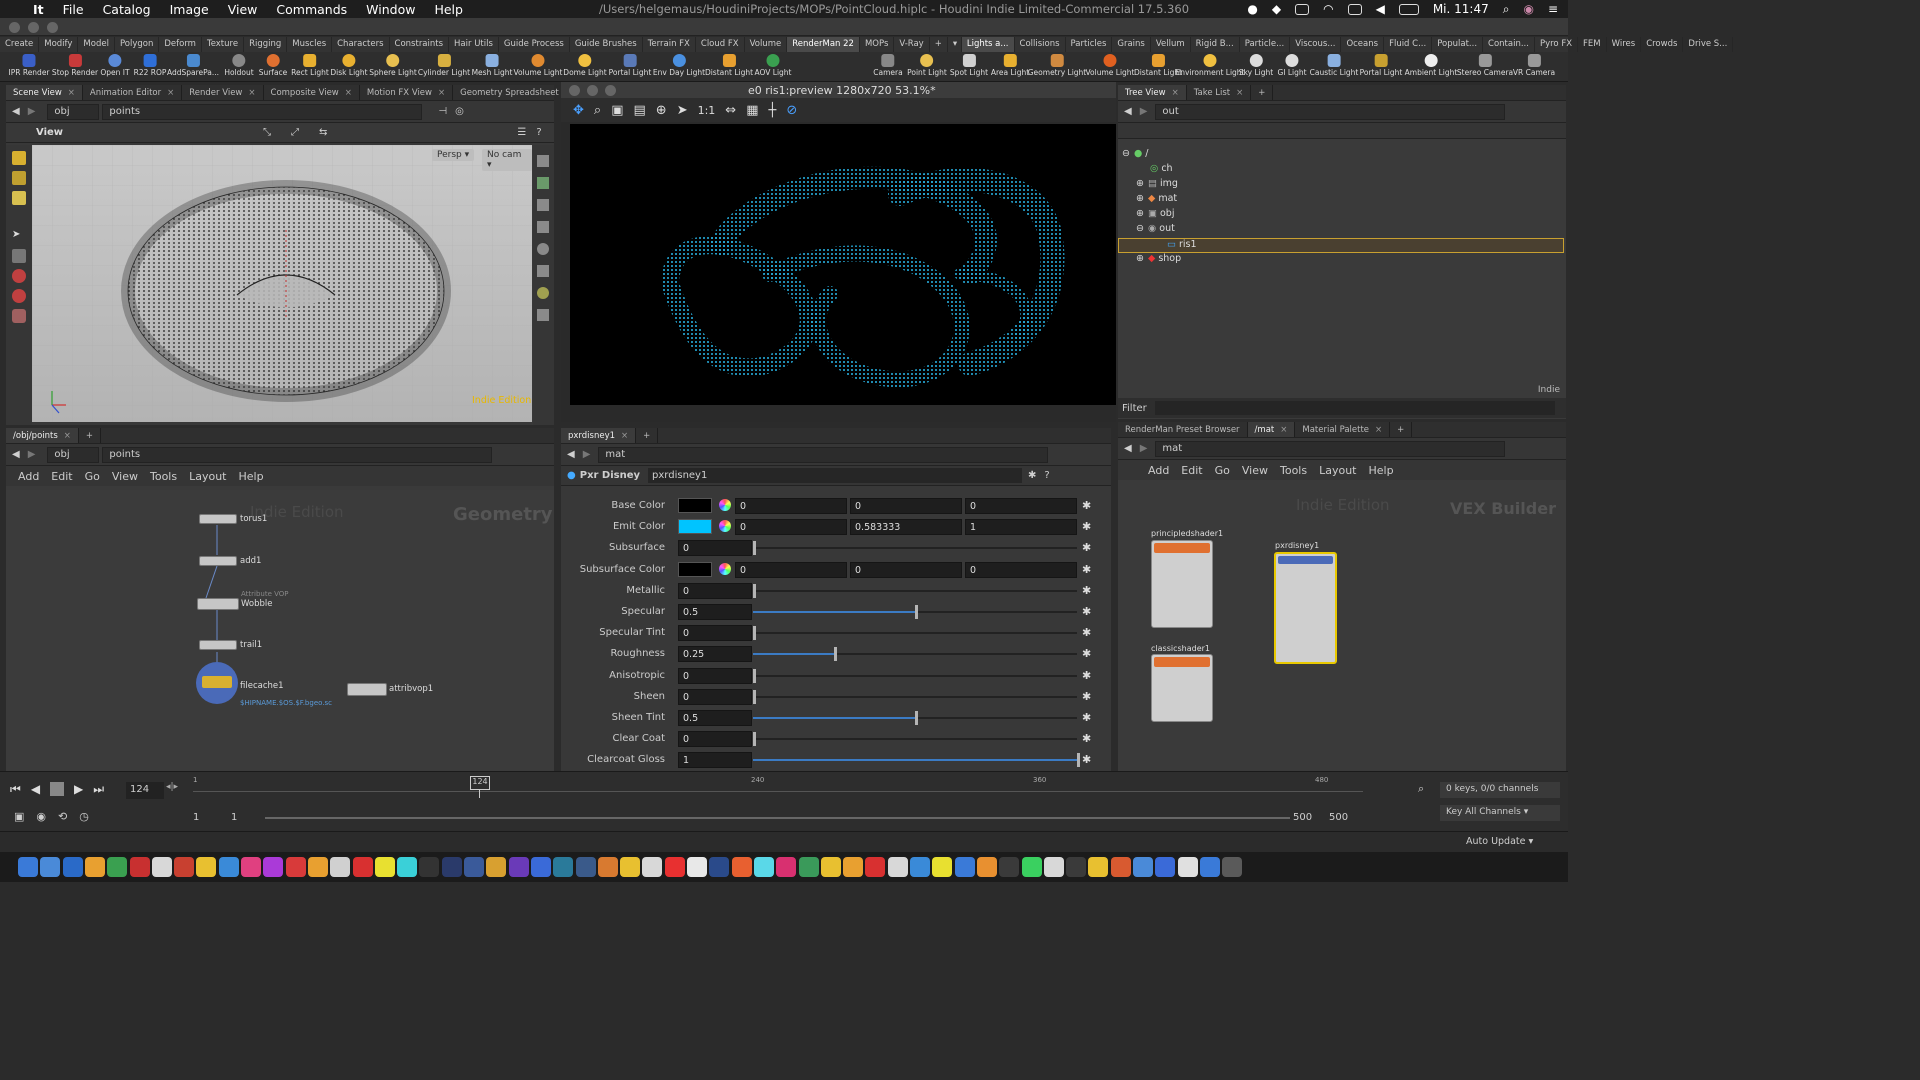 The height and width of the screenshot is (1080, 1920). I want to click on menu-help: Help, so click(251, 476).